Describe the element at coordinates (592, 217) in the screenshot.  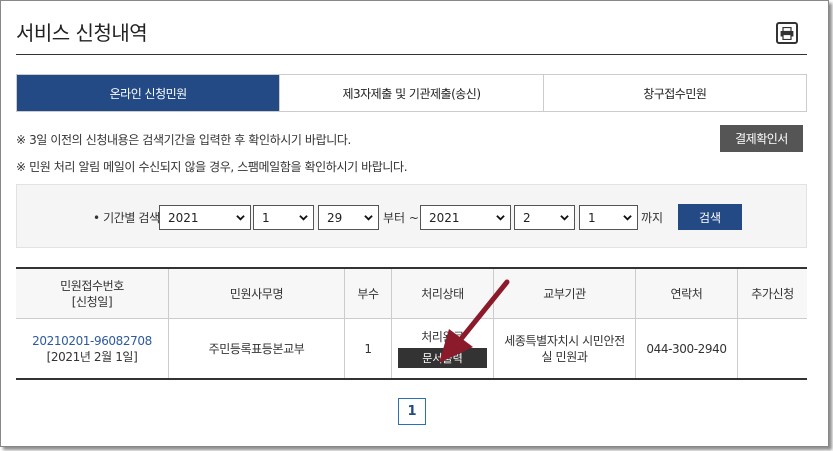
I see `to-day-value: 1` at that location.